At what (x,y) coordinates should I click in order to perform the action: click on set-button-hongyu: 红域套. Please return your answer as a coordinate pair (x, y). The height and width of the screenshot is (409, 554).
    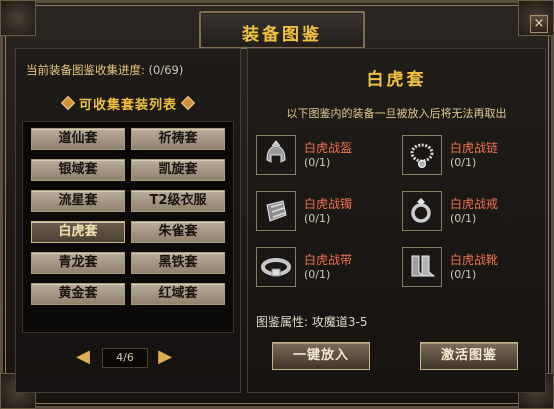
    Looking at the image, I should click on (178, 294).